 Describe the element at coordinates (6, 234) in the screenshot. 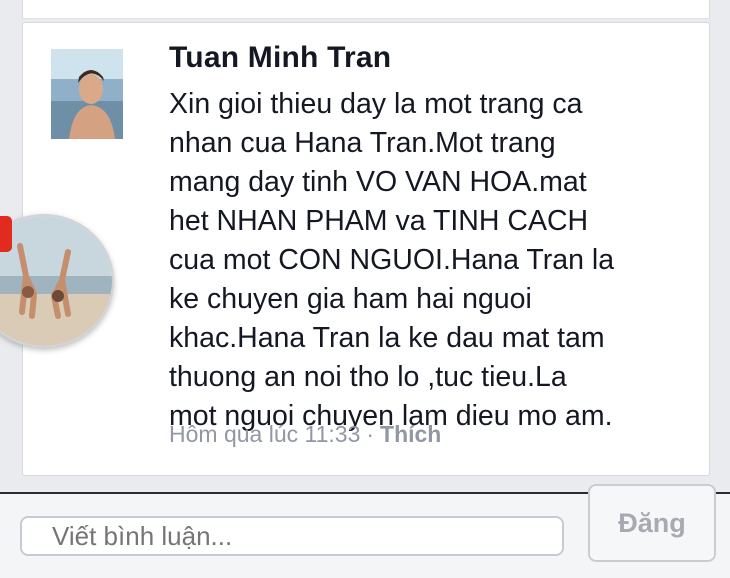

I see `notification-badge` at that location.